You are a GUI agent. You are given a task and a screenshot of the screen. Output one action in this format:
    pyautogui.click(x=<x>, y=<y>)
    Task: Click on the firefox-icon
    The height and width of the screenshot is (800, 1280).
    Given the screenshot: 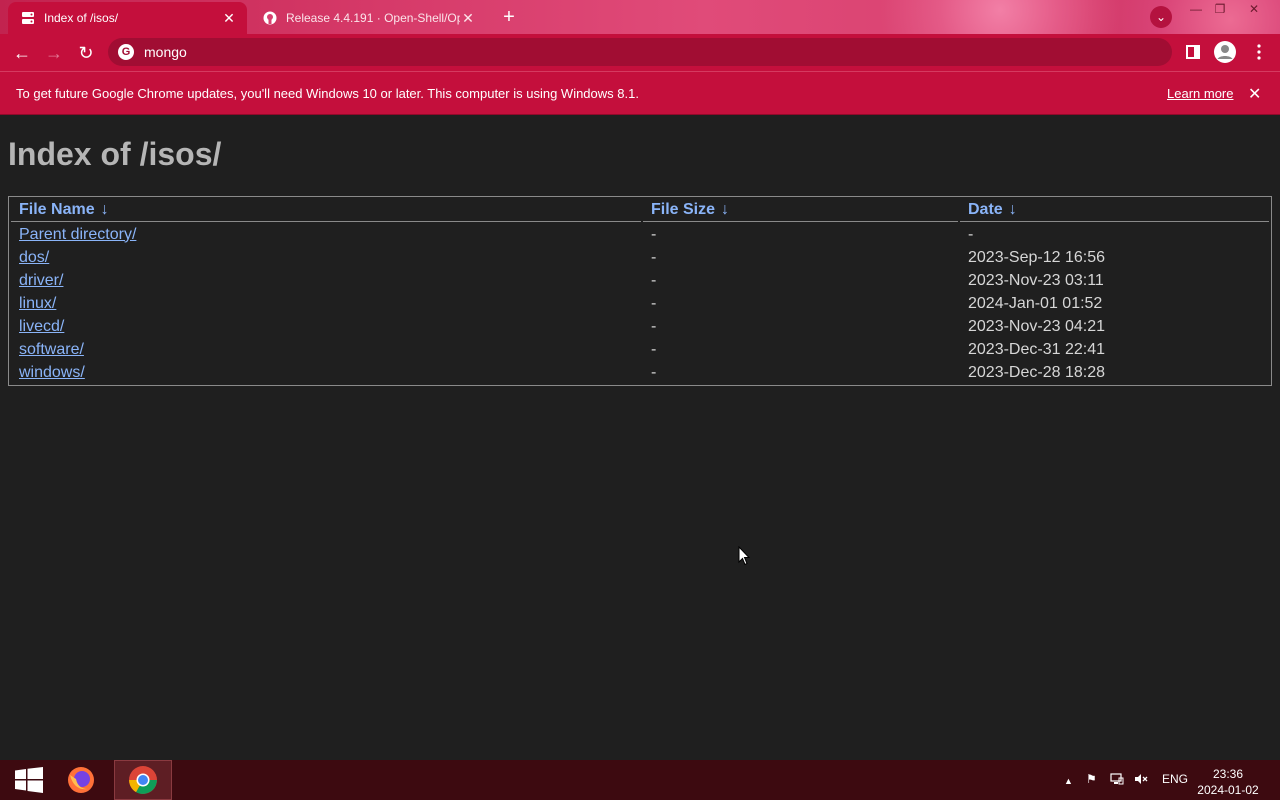 What is the action you would take?
    pyautogui.click(x=81, y=780)
    